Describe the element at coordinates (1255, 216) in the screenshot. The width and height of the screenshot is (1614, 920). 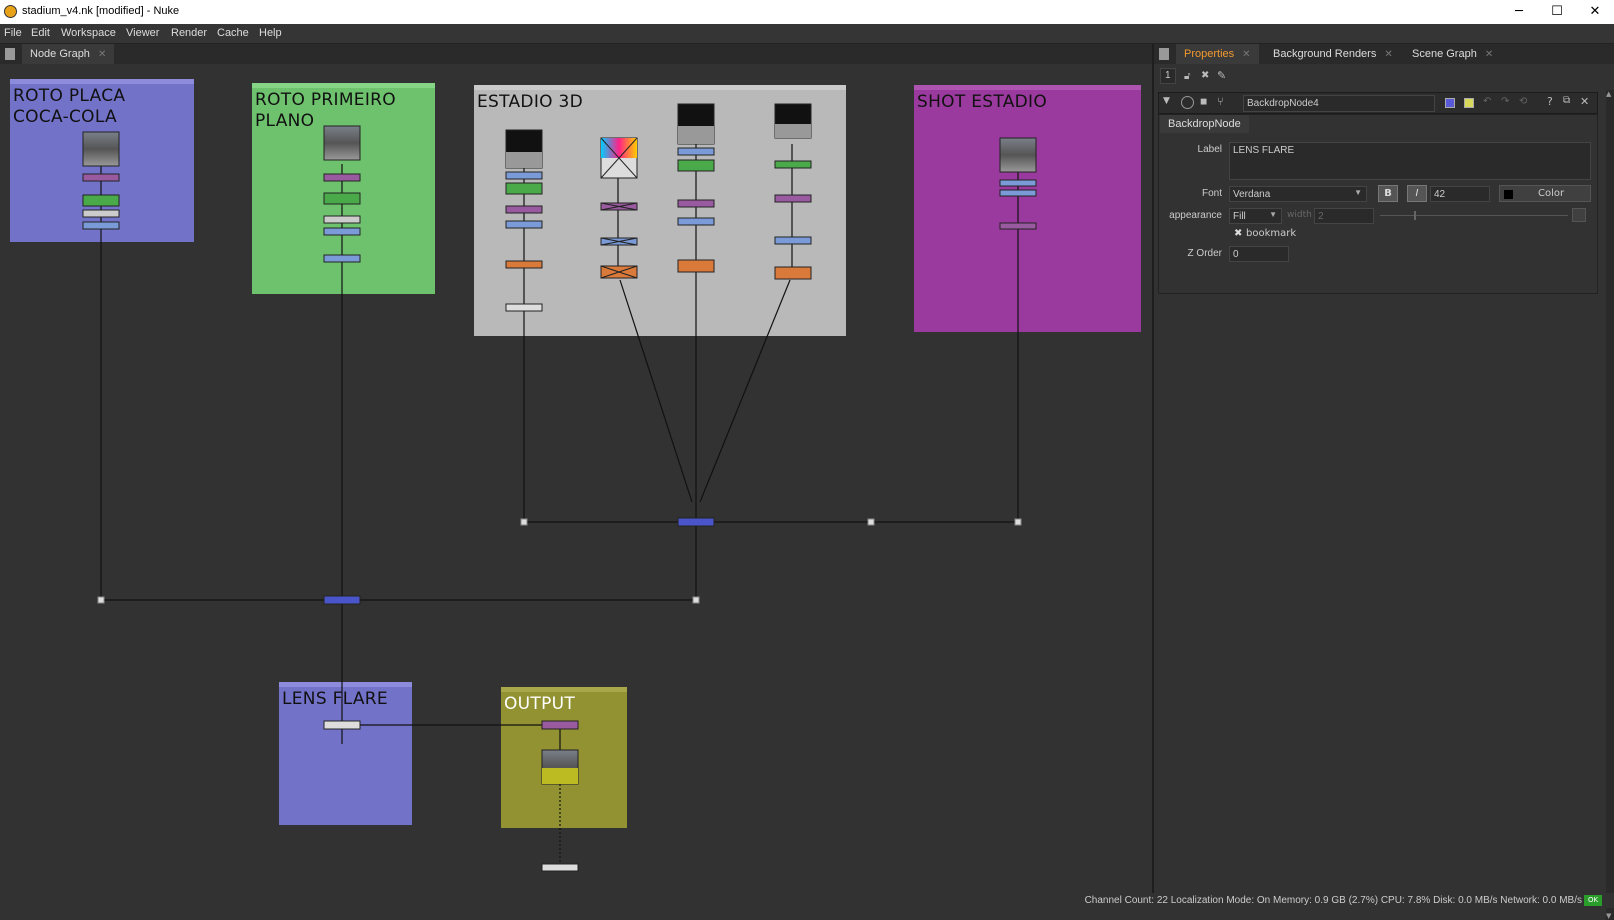
I see `appearance-select: Fill ▼` at that location.